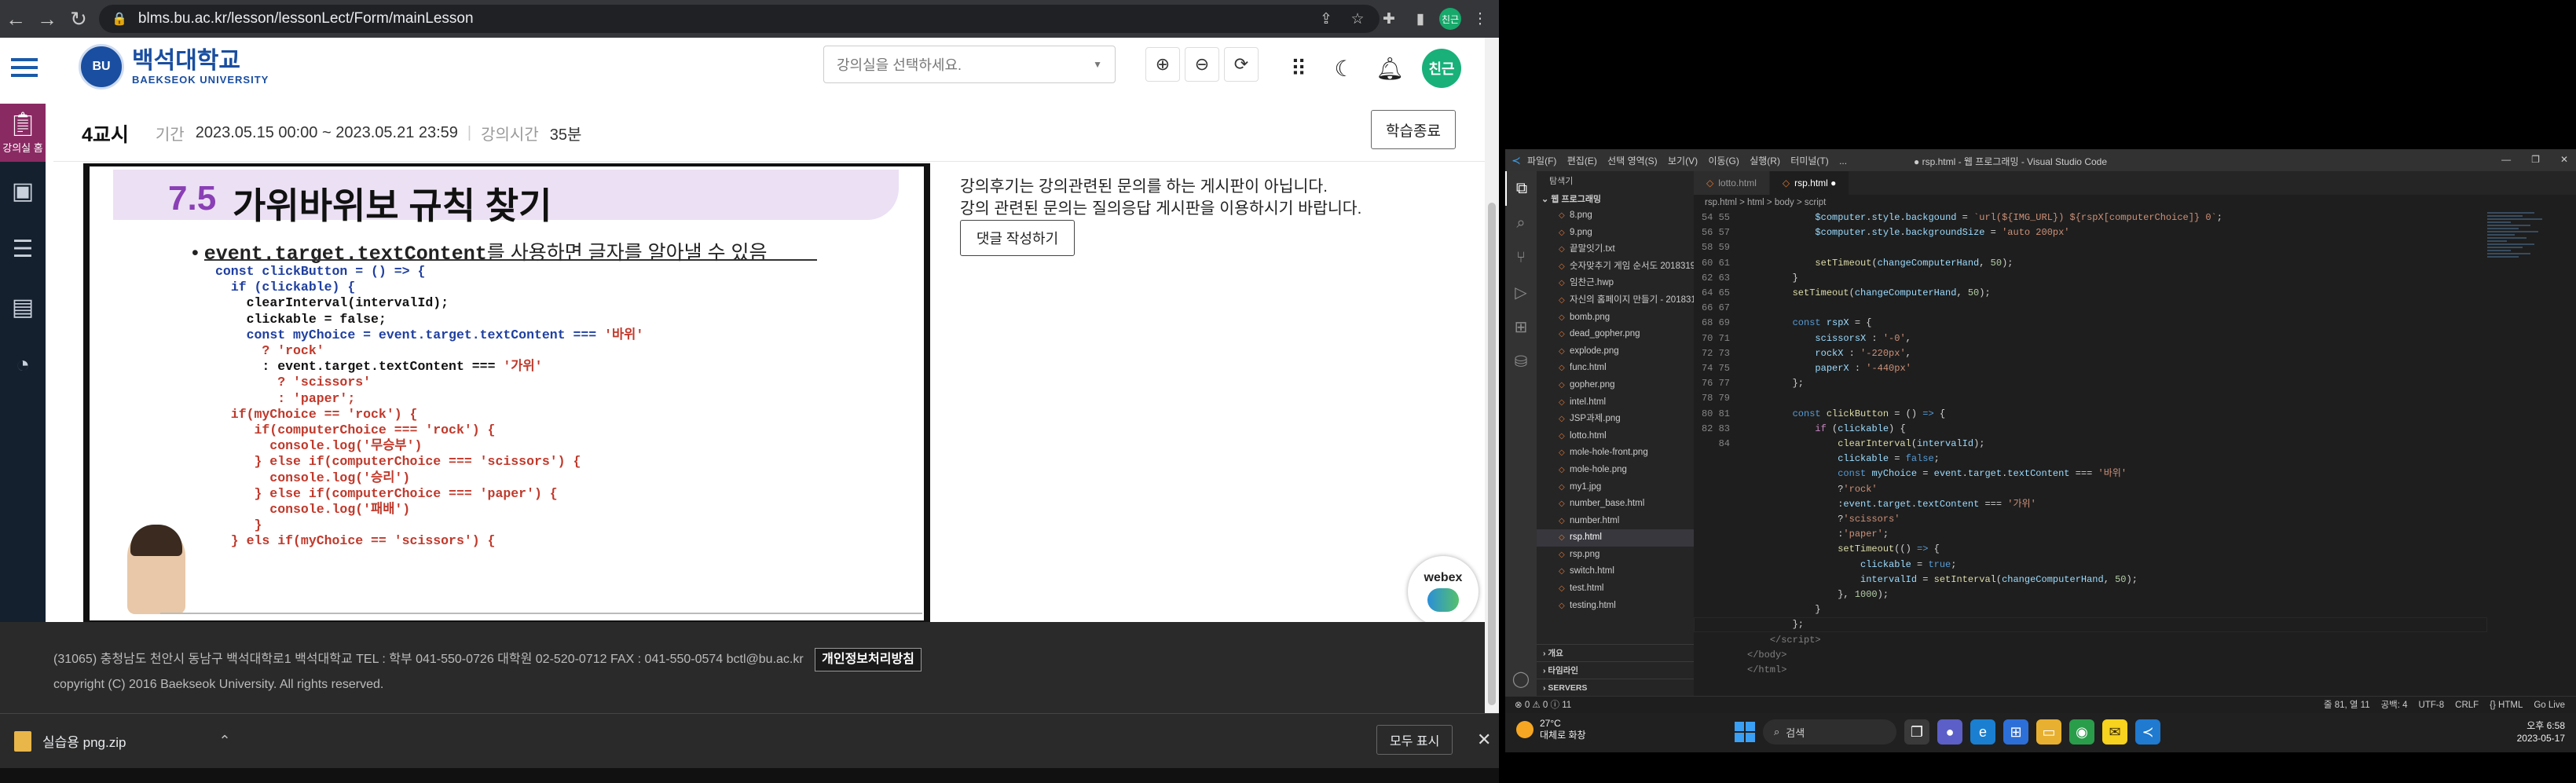 The height and width of the screenshot is (783, 2576). I want to click on file-explorer-icon: ▭, so click(2048, 732).